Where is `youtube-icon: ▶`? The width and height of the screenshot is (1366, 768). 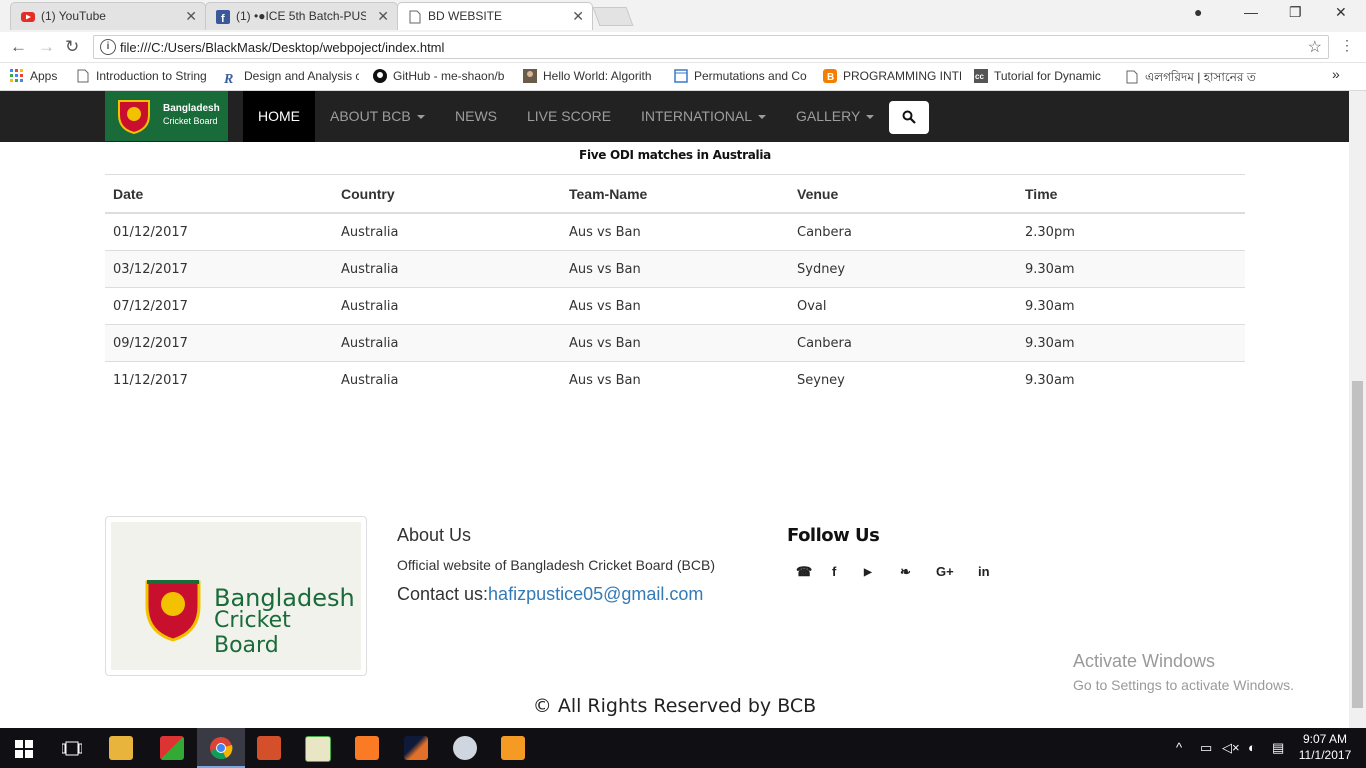
youtube-icon: ▶ is located at coordinates (868, 572).